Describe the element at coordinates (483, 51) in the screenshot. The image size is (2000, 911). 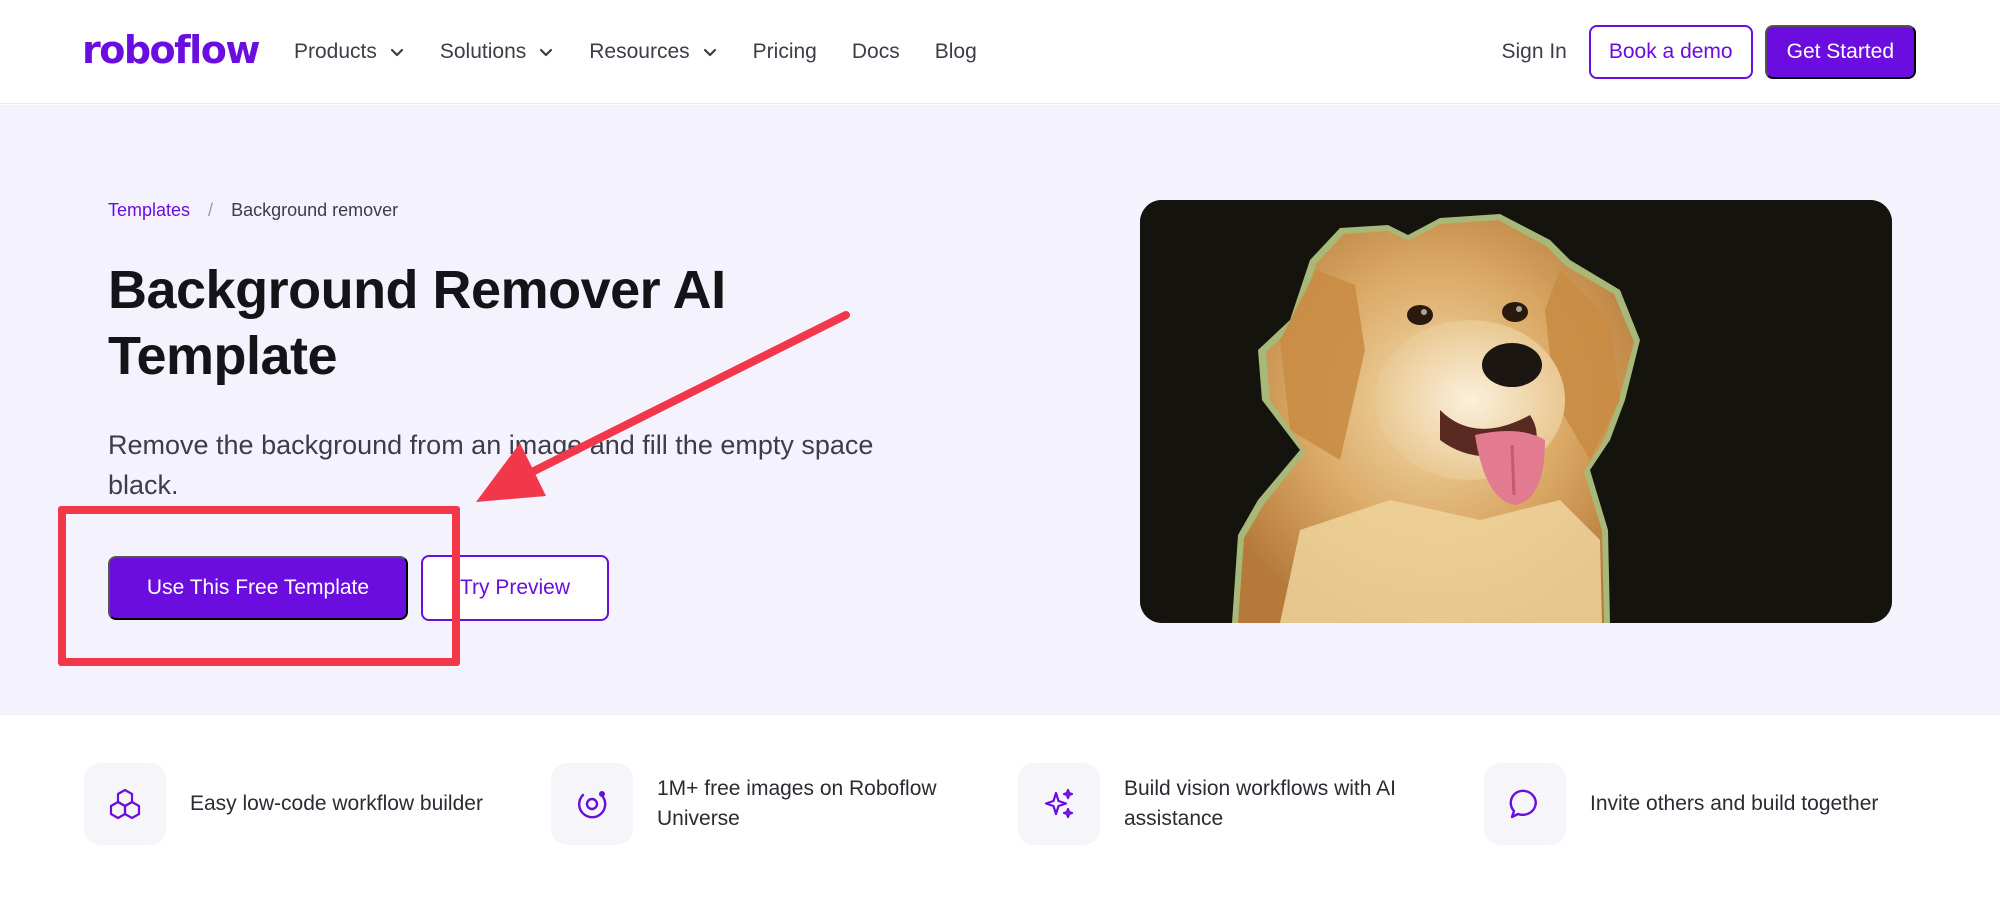
I see `nav-item-label: Solutions` at that location.